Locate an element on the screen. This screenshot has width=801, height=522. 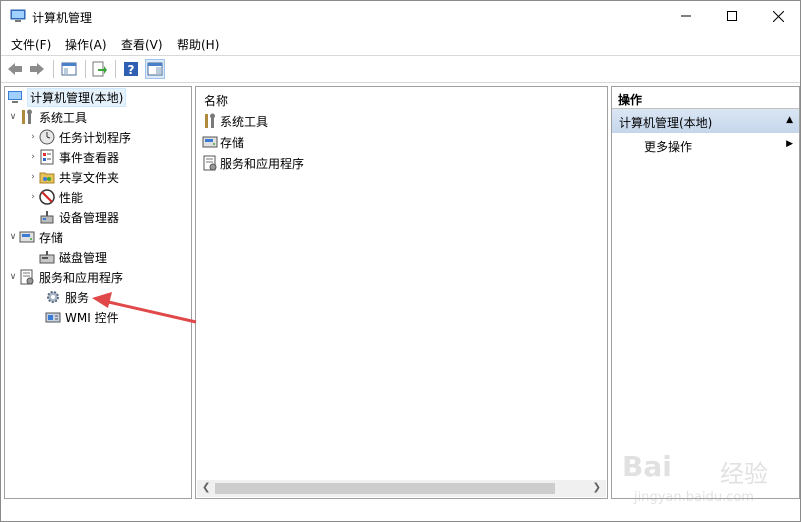
watermark-text: 经验 is located at coordinates (744, 474).